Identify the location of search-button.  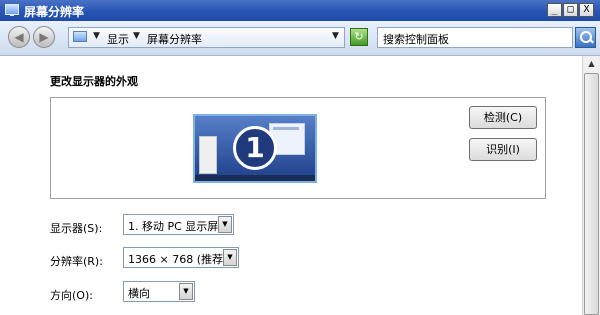
(585, 37).